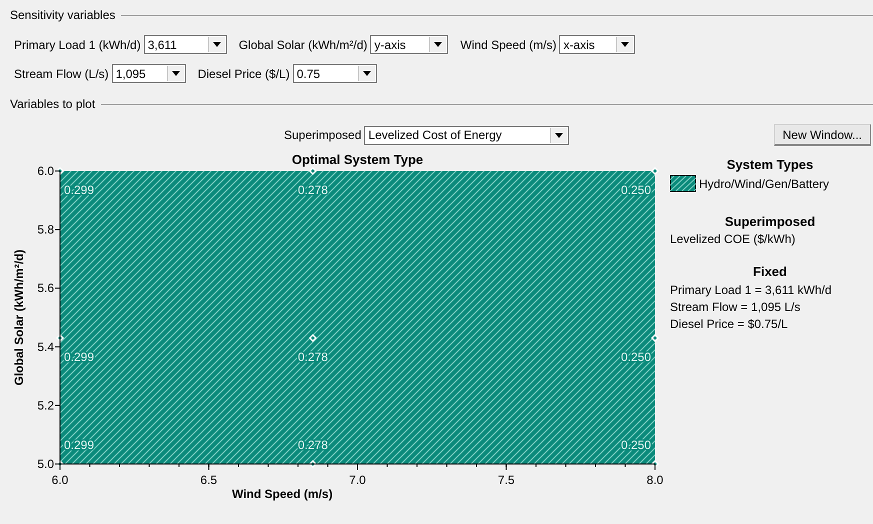 The image size is (873, 524). What do you see at coordinates (733, 239) in the screenshot?
I see `legend-text: Levelized COE ($/kWh)` at bounding box center [733, 239].